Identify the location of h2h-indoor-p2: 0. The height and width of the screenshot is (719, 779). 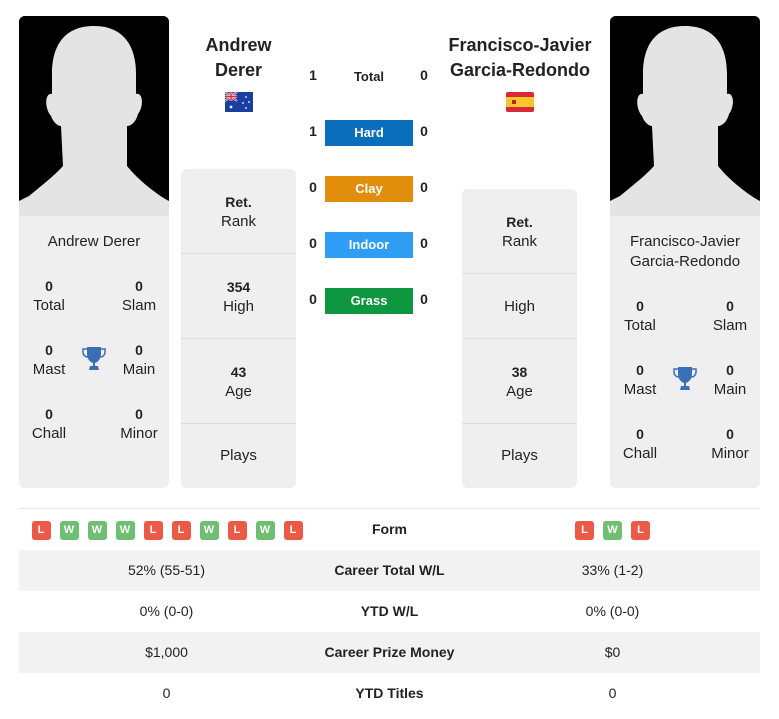
(424, 243).